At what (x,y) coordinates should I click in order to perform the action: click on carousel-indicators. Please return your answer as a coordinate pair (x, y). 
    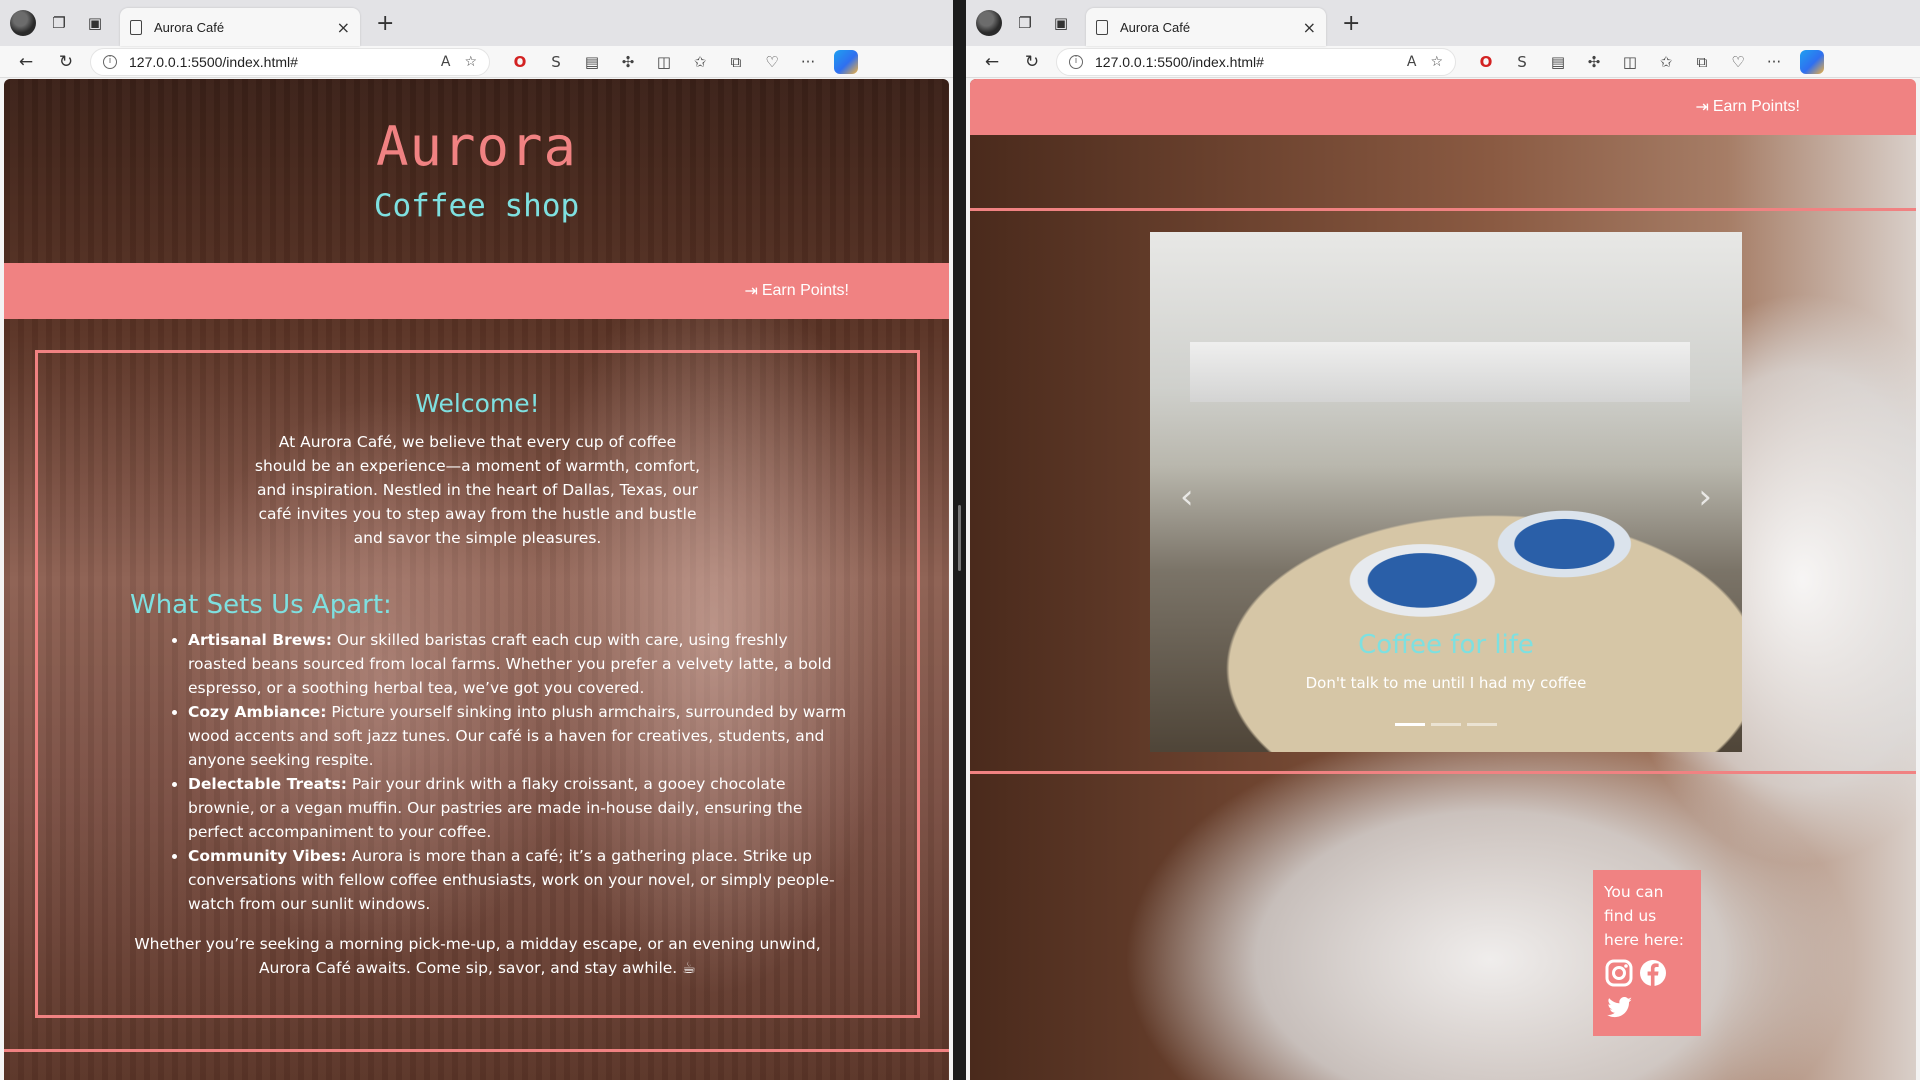
    Looking at the image, I should click on (1446, 724).